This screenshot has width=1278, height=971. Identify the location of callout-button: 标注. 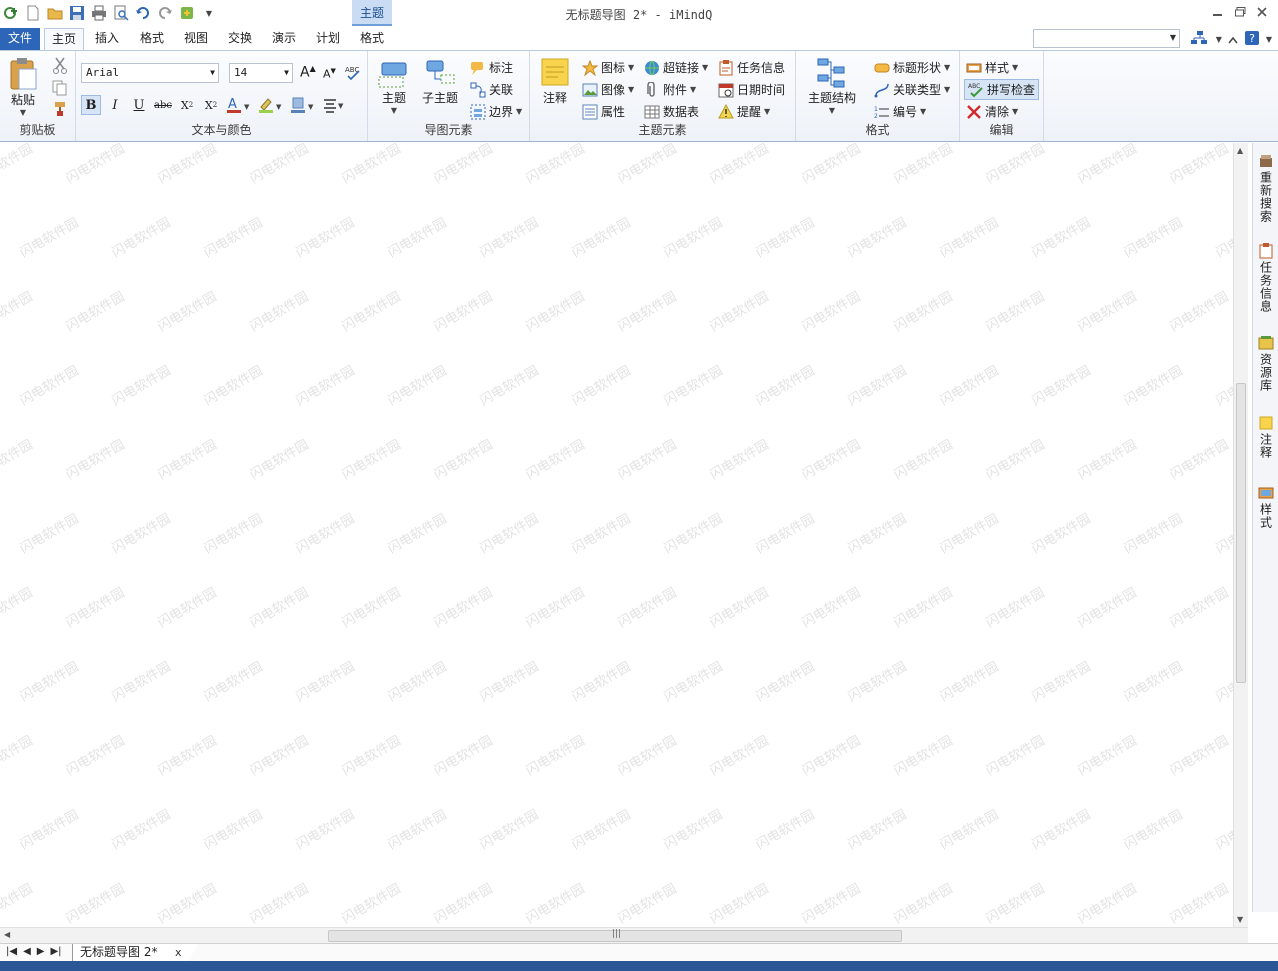
(491, 67).